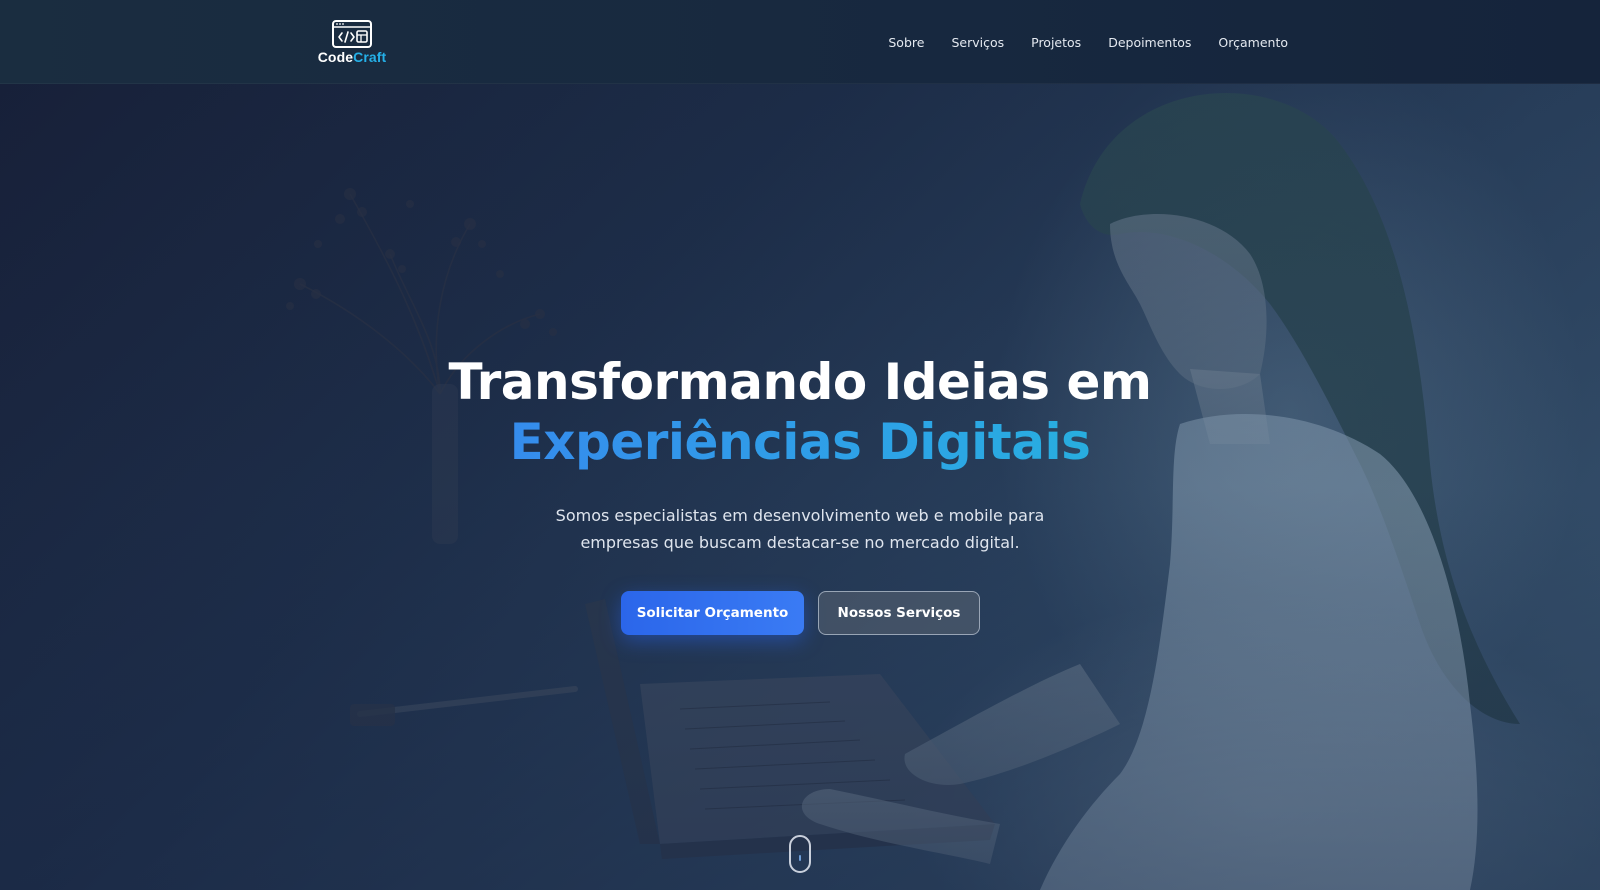  I want to click on nav-link-servicos: Serviços, so click(977, 42).